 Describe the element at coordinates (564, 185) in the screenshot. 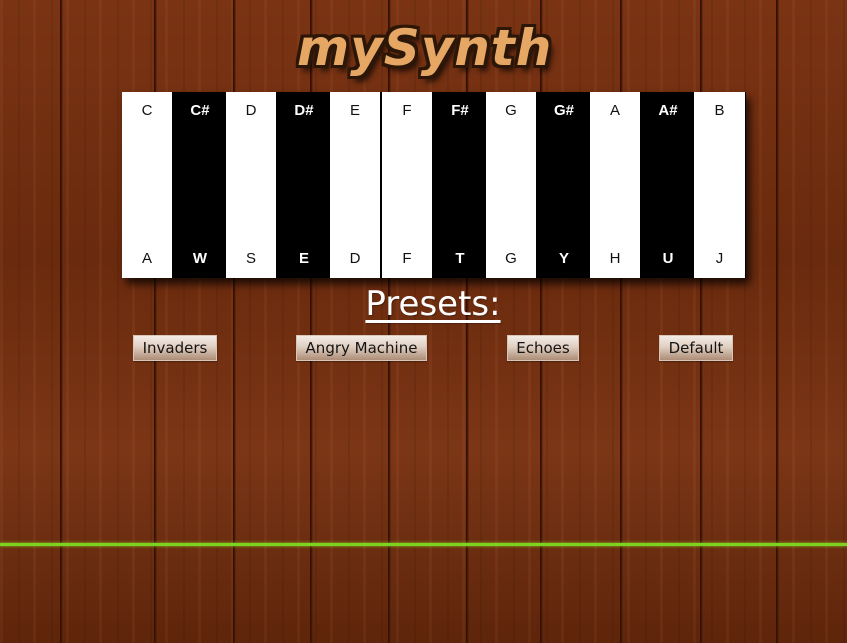

I see `piano-key-g-sharp: G# Y` at that location.